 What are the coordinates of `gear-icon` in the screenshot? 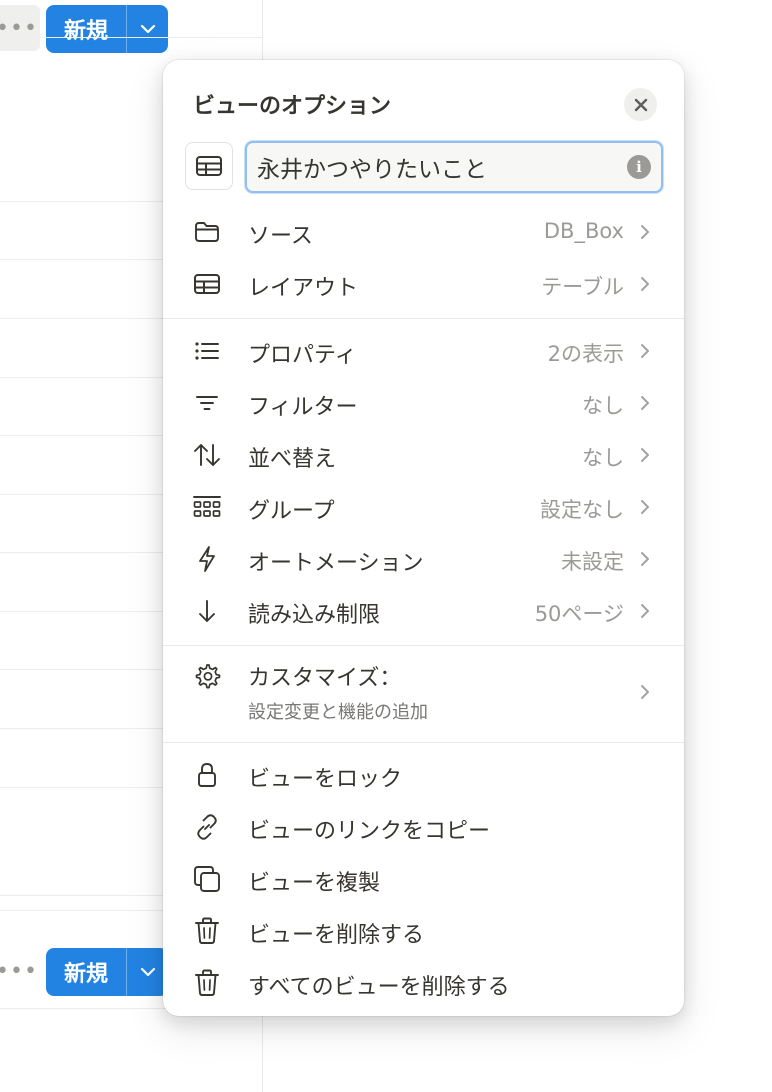 It's located at (207, 676).